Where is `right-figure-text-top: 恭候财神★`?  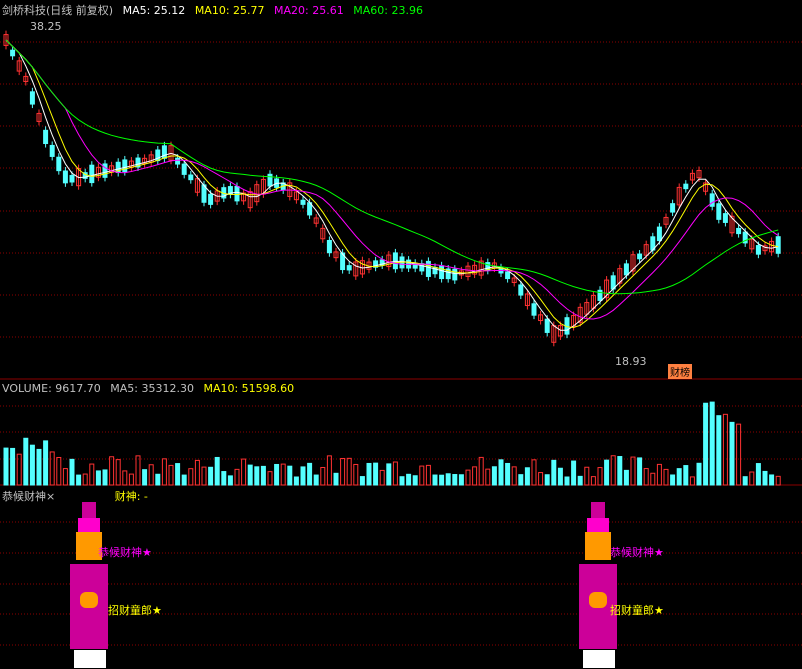
right-figure-text-top: 恭候财神★ is located at coordinates (637, 552).